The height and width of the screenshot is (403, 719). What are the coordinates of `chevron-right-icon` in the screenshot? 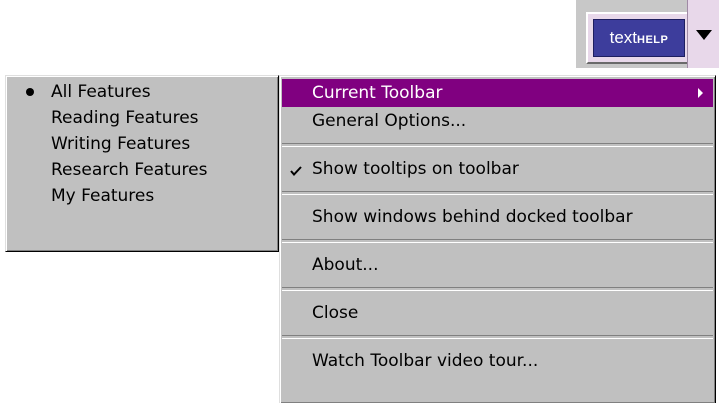 It's located at (700, 93).